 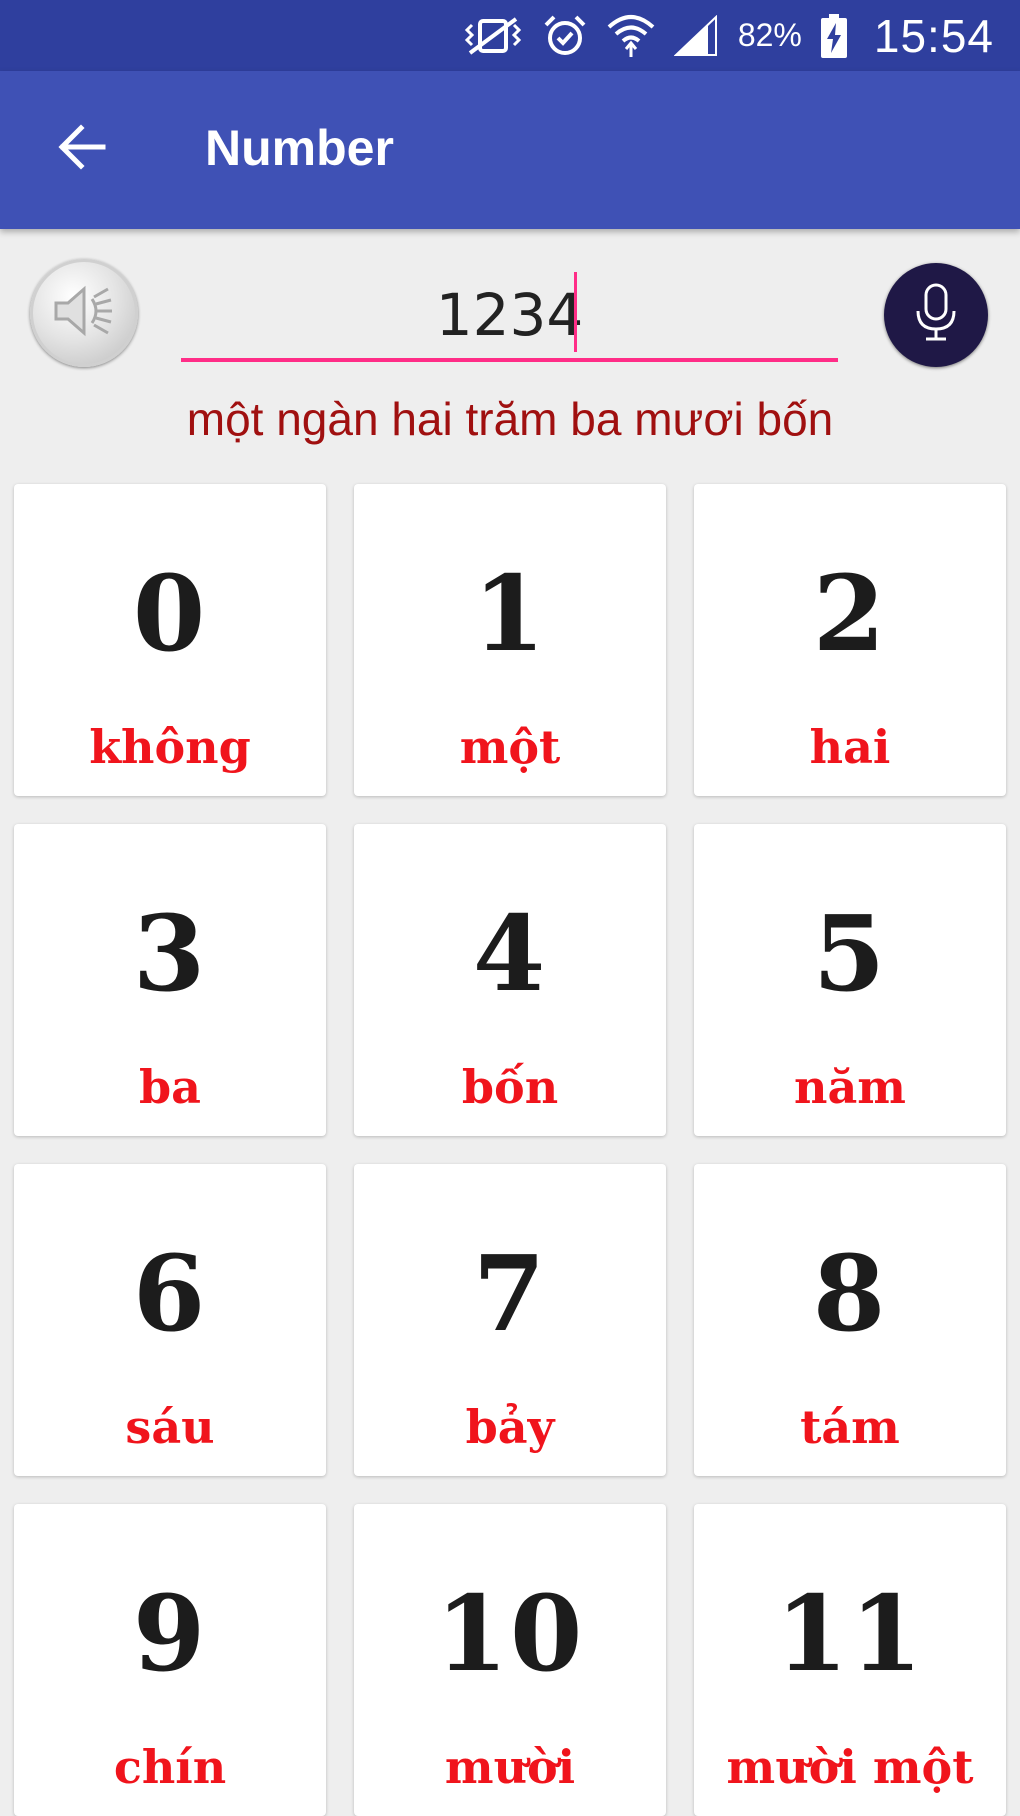 I want to click on vibrate-off-icon, so click(x=493, y=36).